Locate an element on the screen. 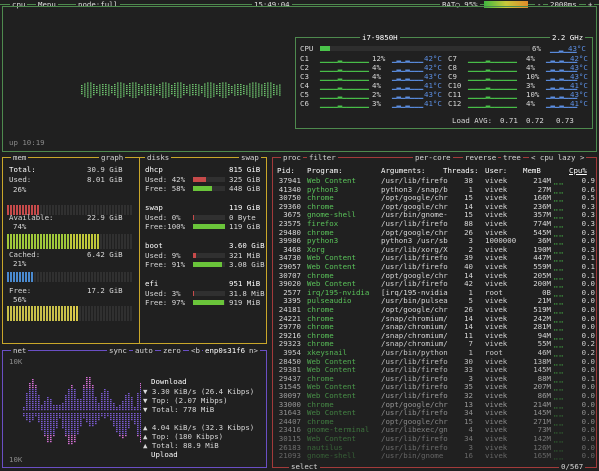  swap-tab: swap is located at coordinates (250, 157).